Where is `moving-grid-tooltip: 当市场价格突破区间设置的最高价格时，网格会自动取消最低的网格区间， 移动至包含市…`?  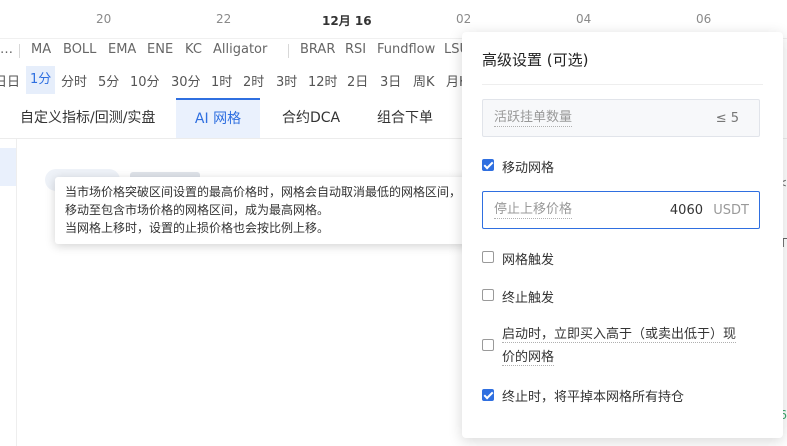 moving-grid-tooltip: 当市场价格突破区间设置的最高价格时，网格会自动取消最低的网格区间， 移动至包含市… is located at coordinates (266, 210).